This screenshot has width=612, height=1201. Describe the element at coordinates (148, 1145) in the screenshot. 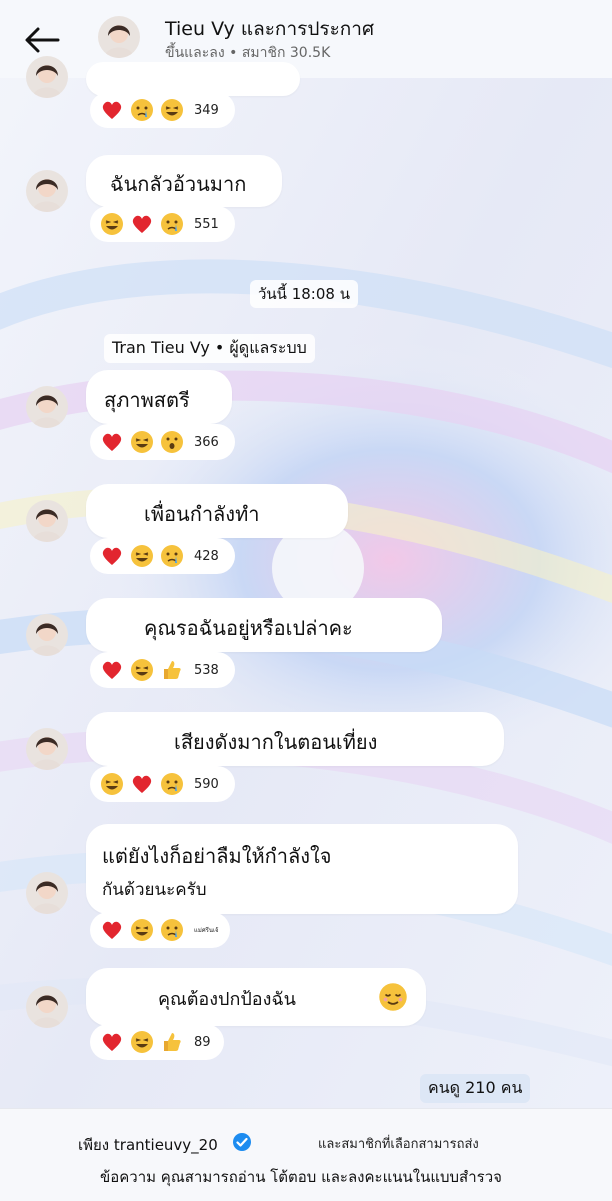

I see `footer-user: เพียง trantieuvy_20` at that location.